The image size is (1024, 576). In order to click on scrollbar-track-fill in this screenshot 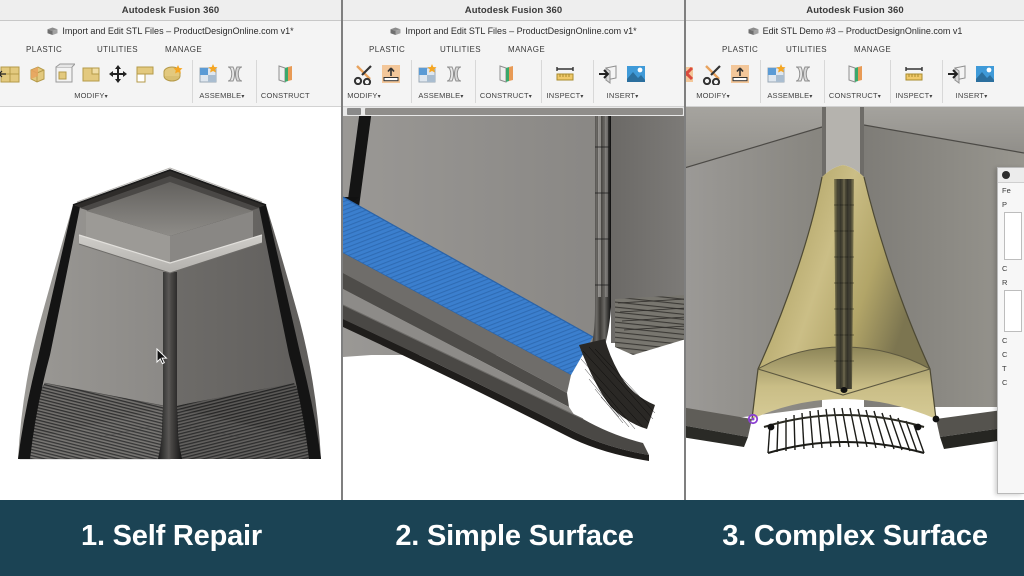, I will do `click(524, 111)`.